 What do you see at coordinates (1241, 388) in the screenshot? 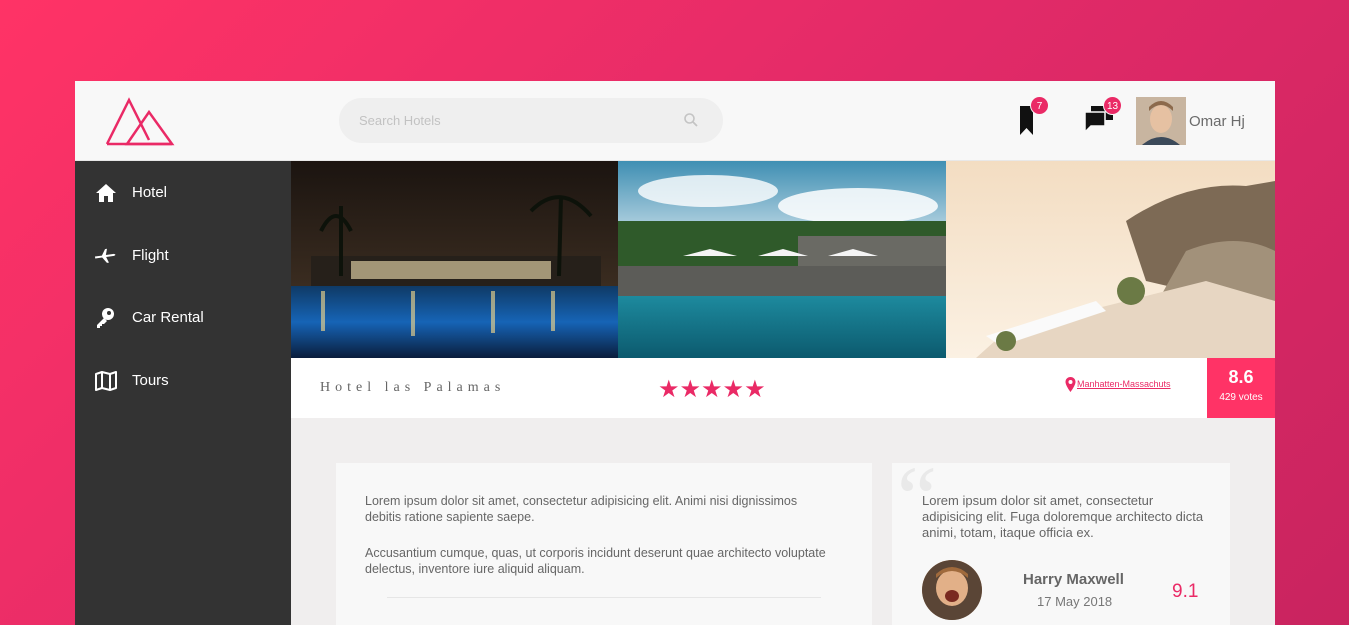
I see `rating-box: 8.6 429 votes` at bounding box center [1241, 388].